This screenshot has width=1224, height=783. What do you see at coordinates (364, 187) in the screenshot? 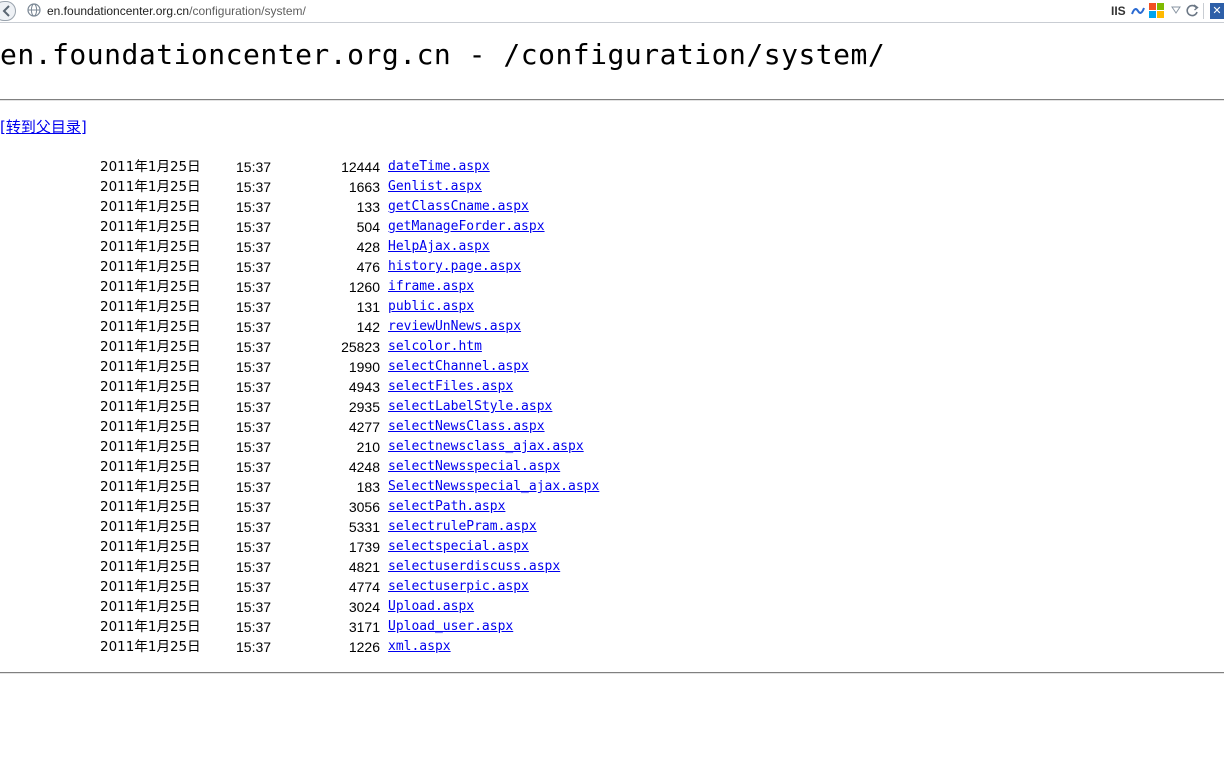
I see `file-size: 1663` at bounding box center [364, 187].